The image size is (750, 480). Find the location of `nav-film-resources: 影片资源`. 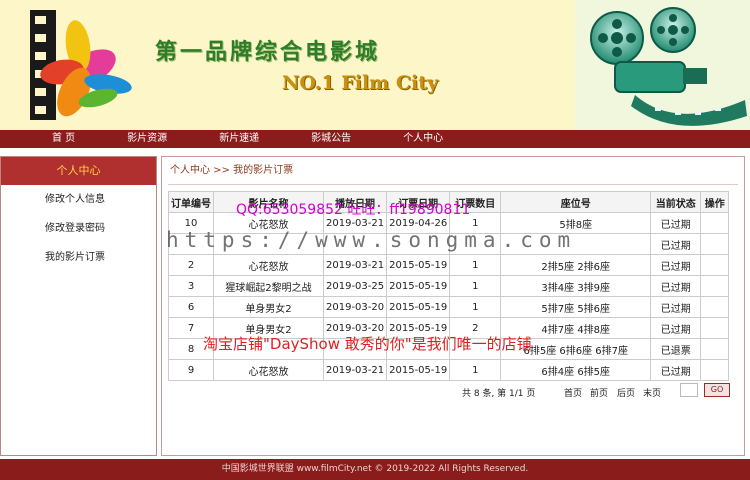

nav-film-resources: 影片资源 is located at coordinates (147, 139).